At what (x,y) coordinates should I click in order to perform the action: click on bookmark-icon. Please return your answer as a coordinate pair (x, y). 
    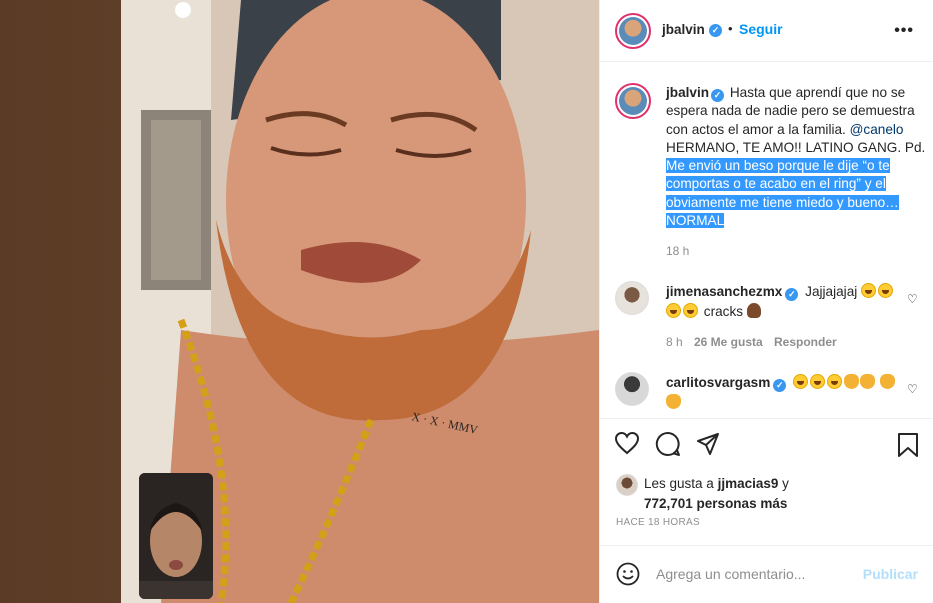
    Looking at the image, I should click on (908, 445).